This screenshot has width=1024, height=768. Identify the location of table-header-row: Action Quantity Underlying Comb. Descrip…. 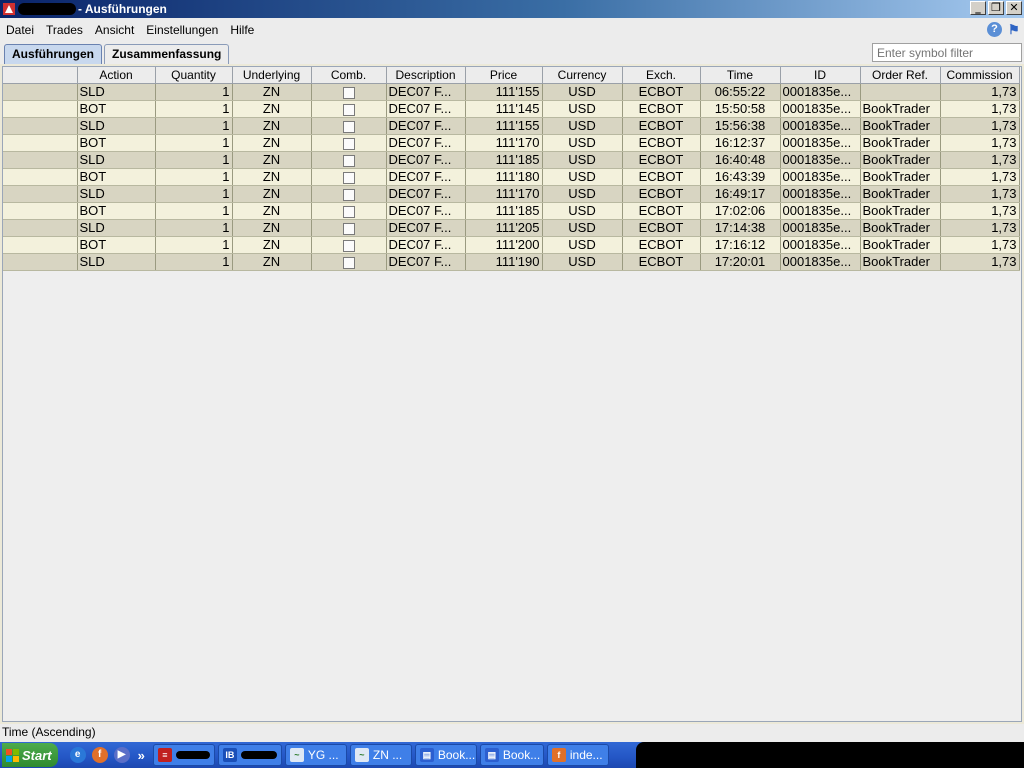
(511, 75).